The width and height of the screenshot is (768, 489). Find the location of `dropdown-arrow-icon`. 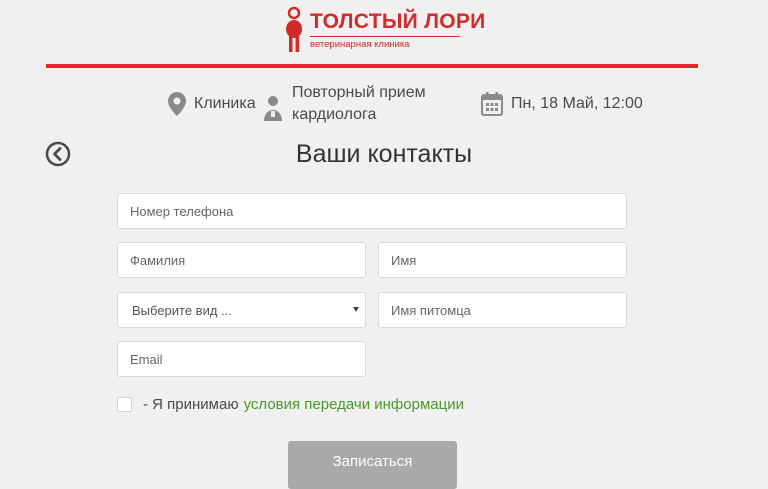

dropdown-arrow-icon is located at coordinates (356, 309).